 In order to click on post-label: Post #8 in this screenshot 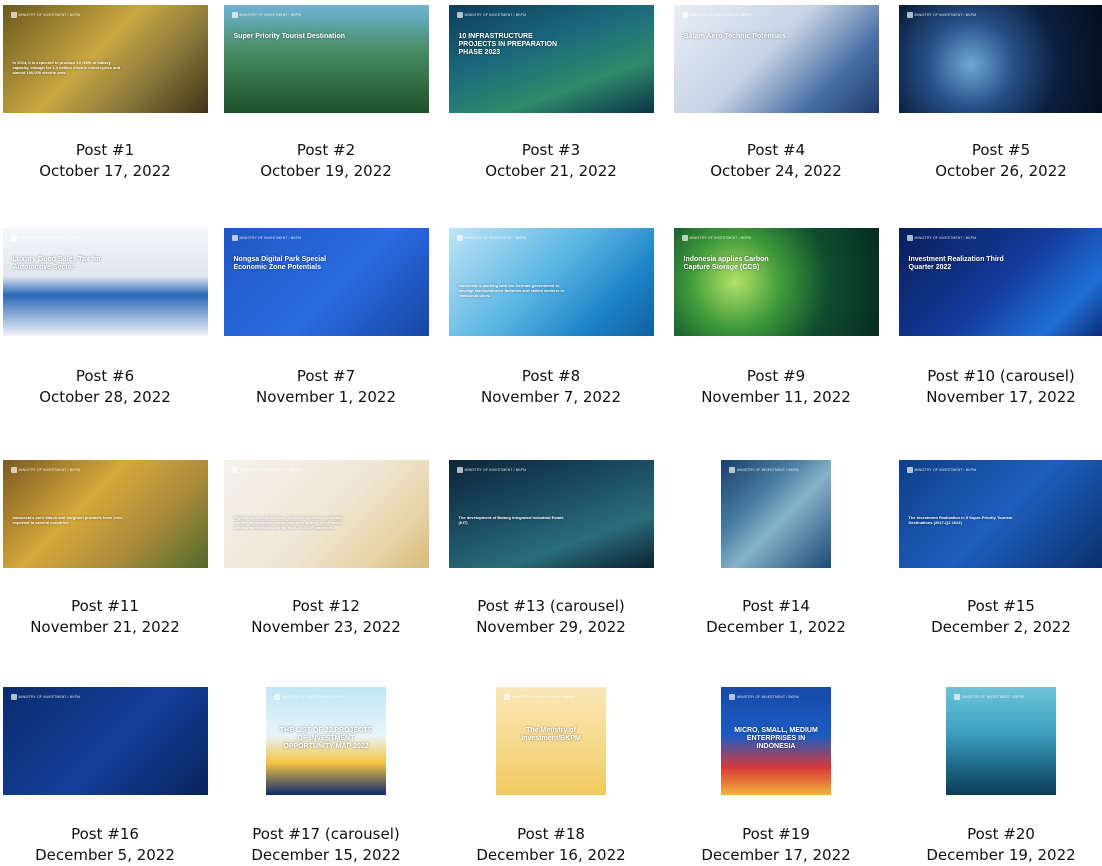, I will do `click(551, 376)`.